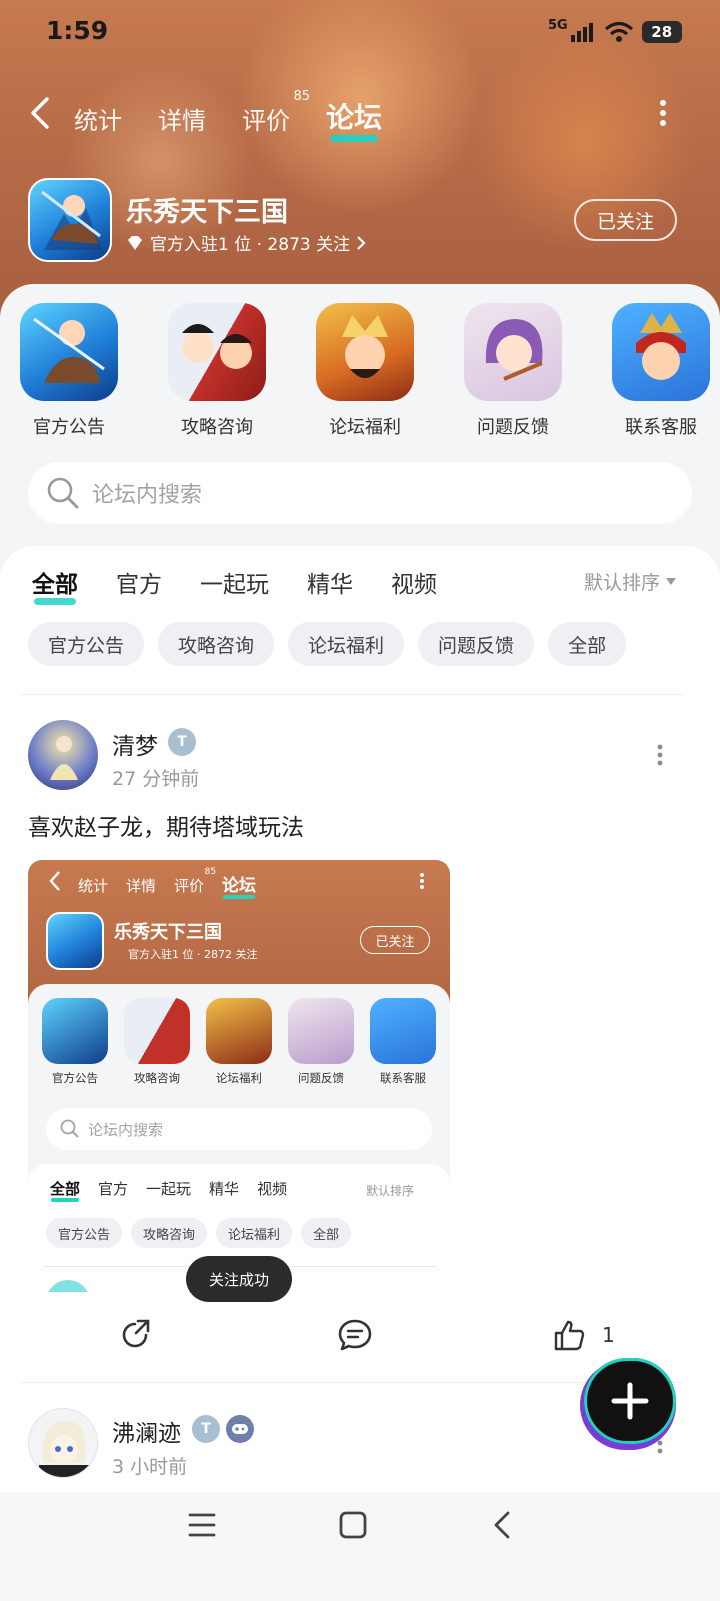 Image resolution: width=720 pixels, height=1601 pixels. I want to click on category-welfare: 论坛福利, so click(365, 371).